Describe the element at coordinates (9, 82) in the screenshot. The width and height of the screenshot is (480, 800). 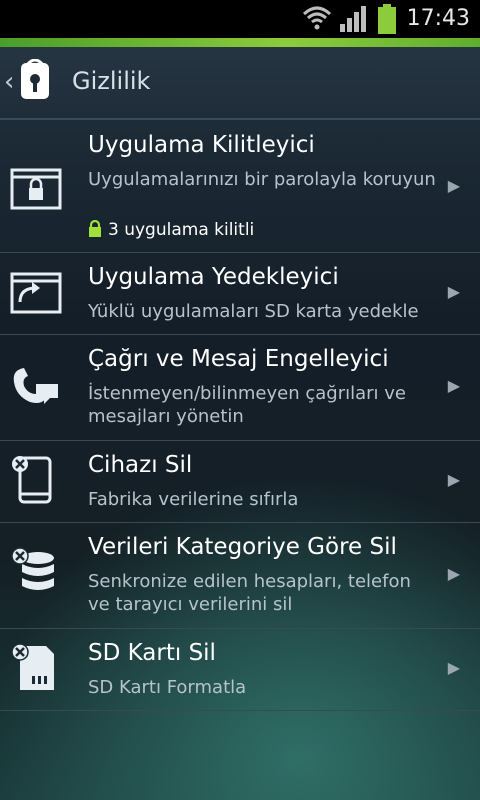
I see `chevron-left-icon: ‹` at that location.